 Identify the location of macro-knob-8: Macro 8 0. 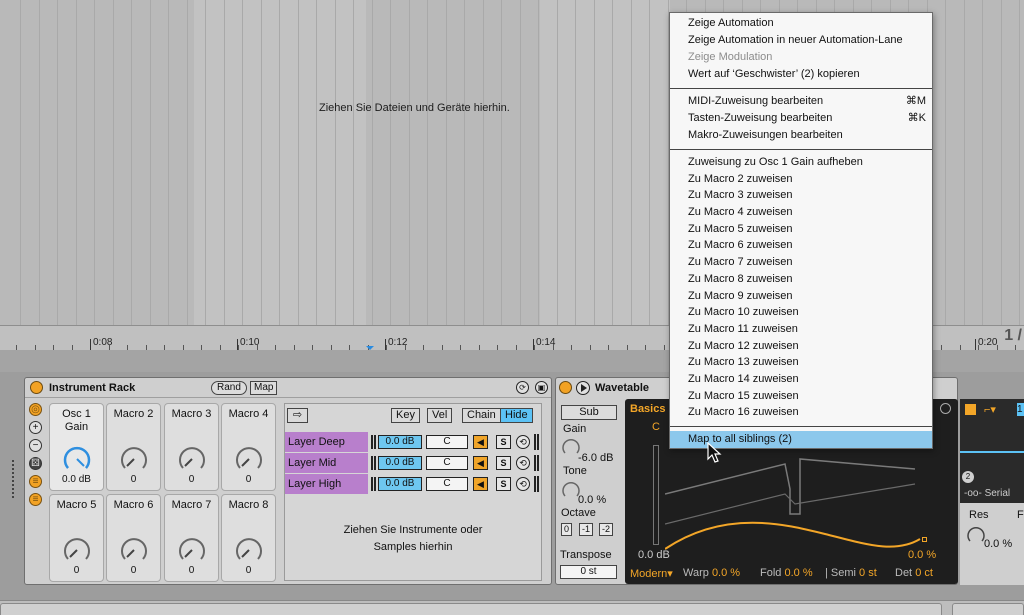
(248, 538).